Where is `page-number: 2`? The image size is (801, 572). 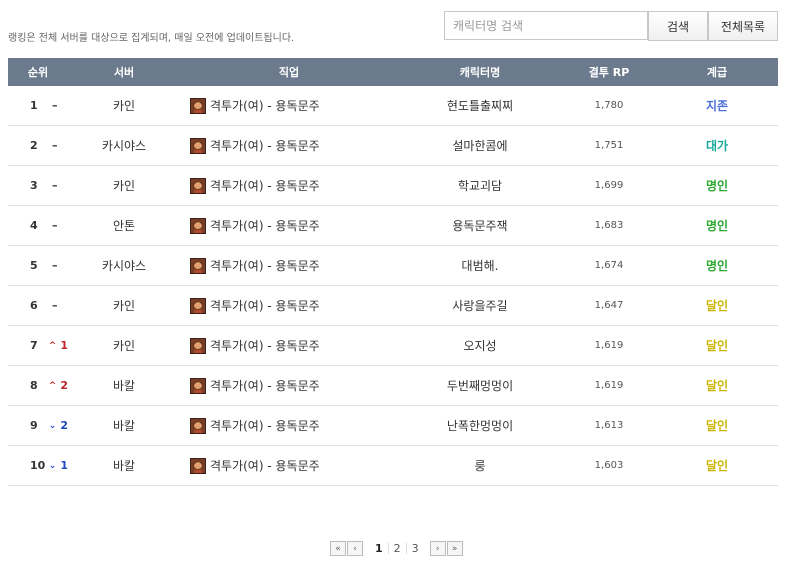 page-number: 2 is located at coordinates (396, 548).